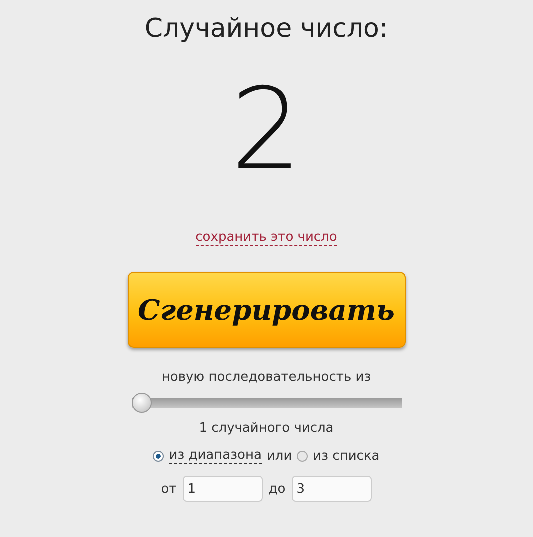  Describe the element at coordinates (266, 29) in the screenshot. I see `page-title: Случайное число:` at that location.